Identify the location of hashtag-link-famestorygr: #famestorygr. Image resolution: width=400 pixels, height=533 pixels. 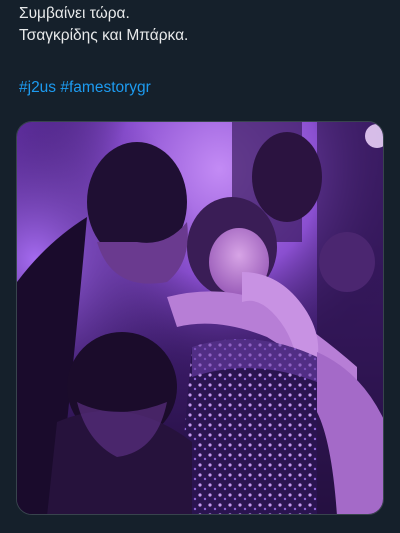
(105, 87).